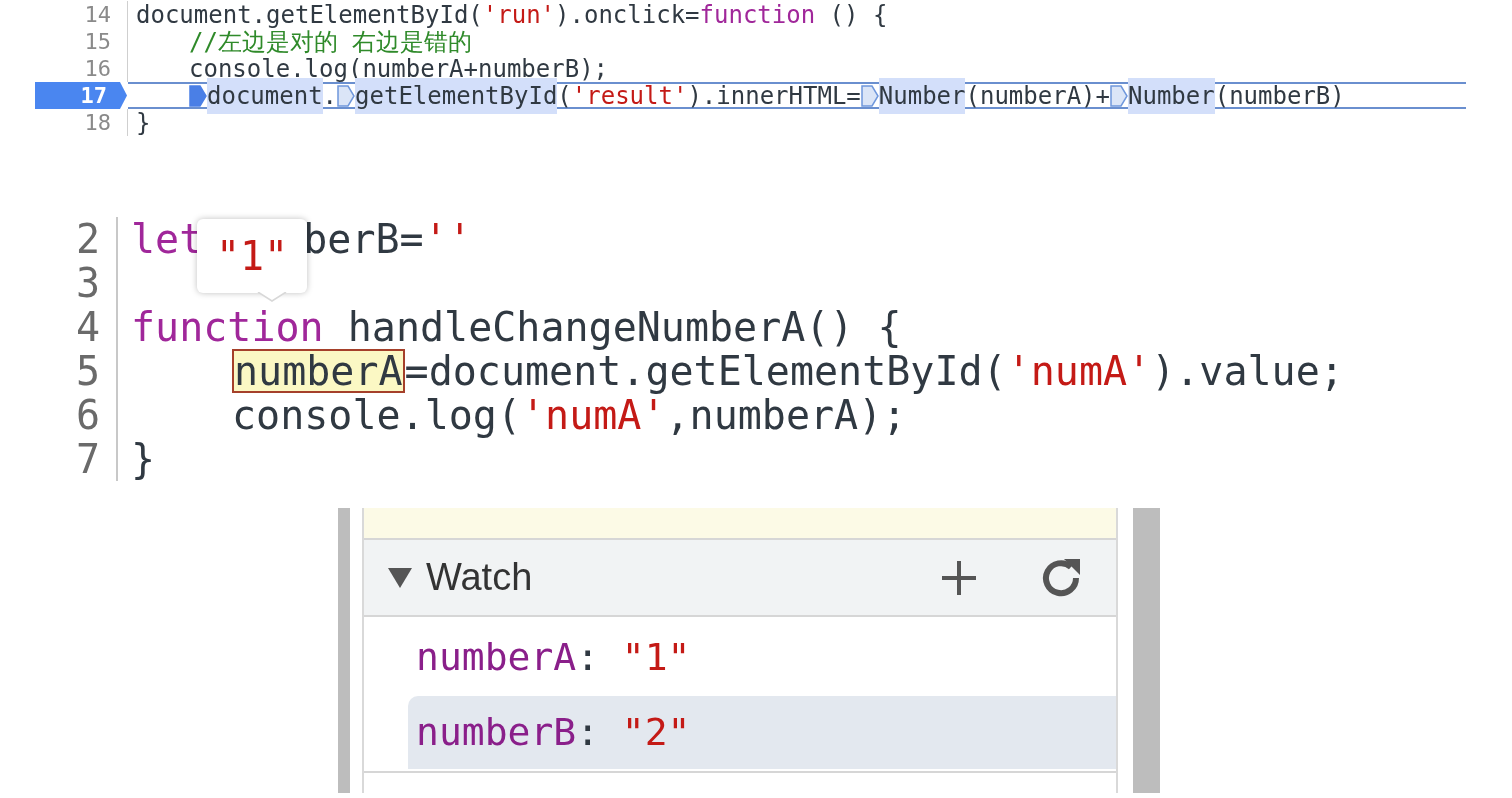 Image resolution: width=1512 pixels, height=798 pixels. I want to click on line-number: 15, so click(106, 41).